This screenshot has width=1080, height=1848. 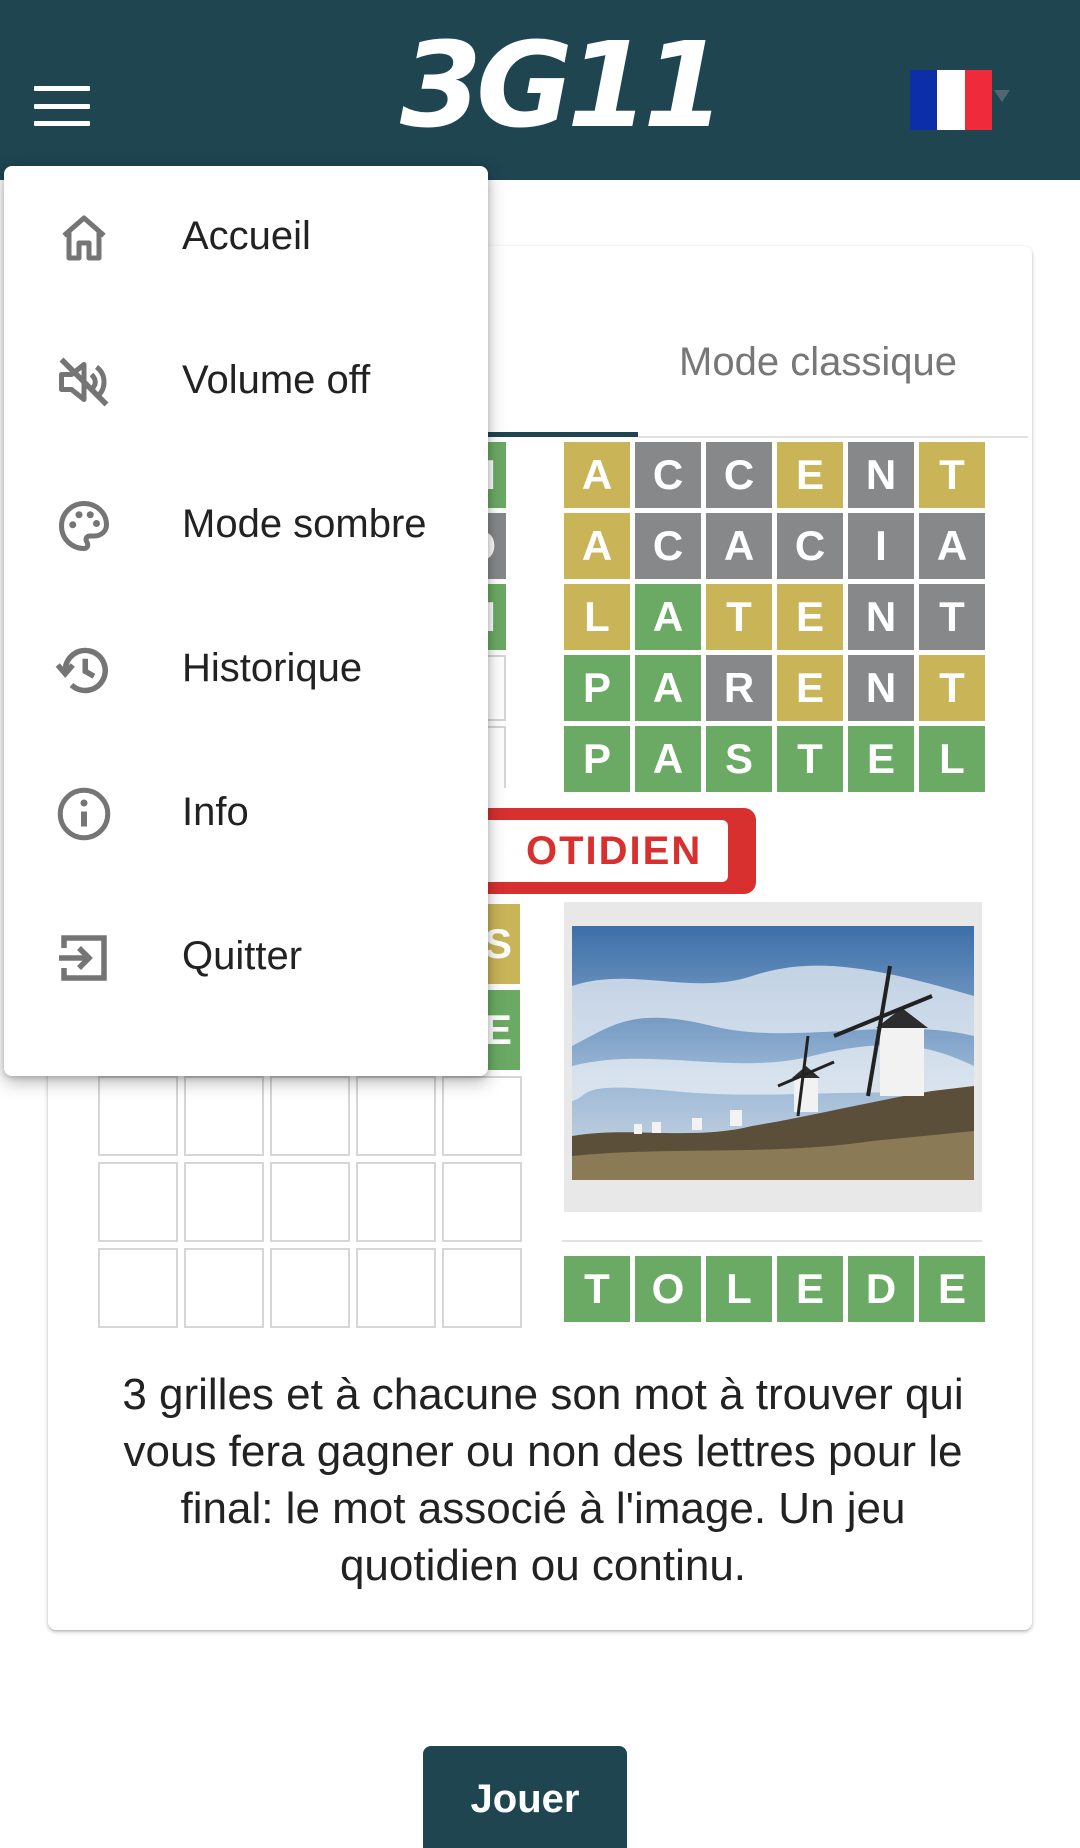 What do you see at coordinates (84, 382) in the screenshot?
I see `volume-off-icon` at bounding box center [84, 382].